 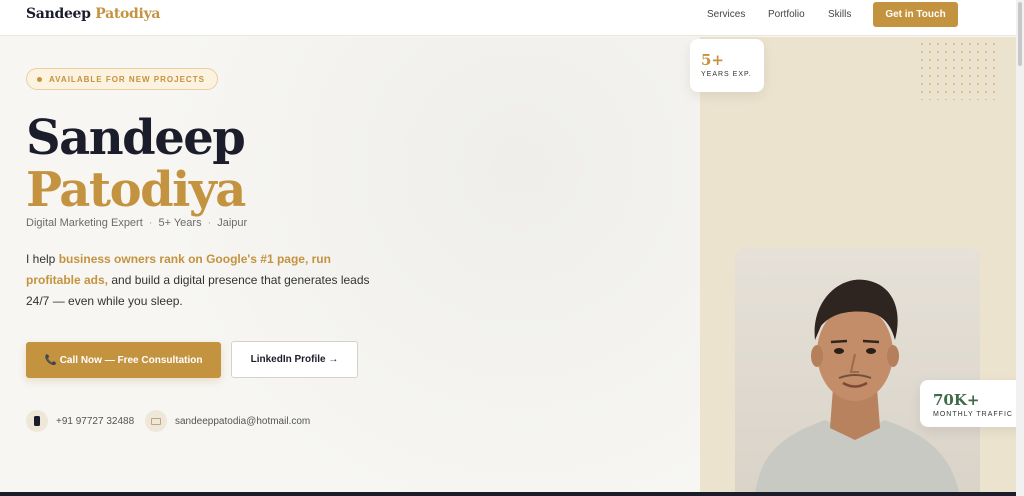 I want to click on nav-link-portfolio: Portfolio, so click(x=786, y=14).